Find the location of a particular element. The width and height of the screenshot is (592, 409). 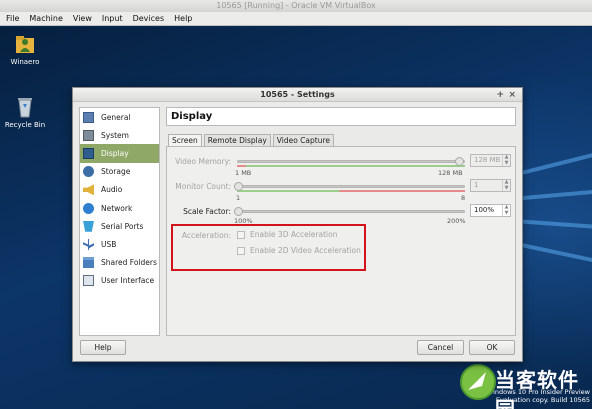

desktop-icon-winaero: Winaero is located at coordinates (25, 49).